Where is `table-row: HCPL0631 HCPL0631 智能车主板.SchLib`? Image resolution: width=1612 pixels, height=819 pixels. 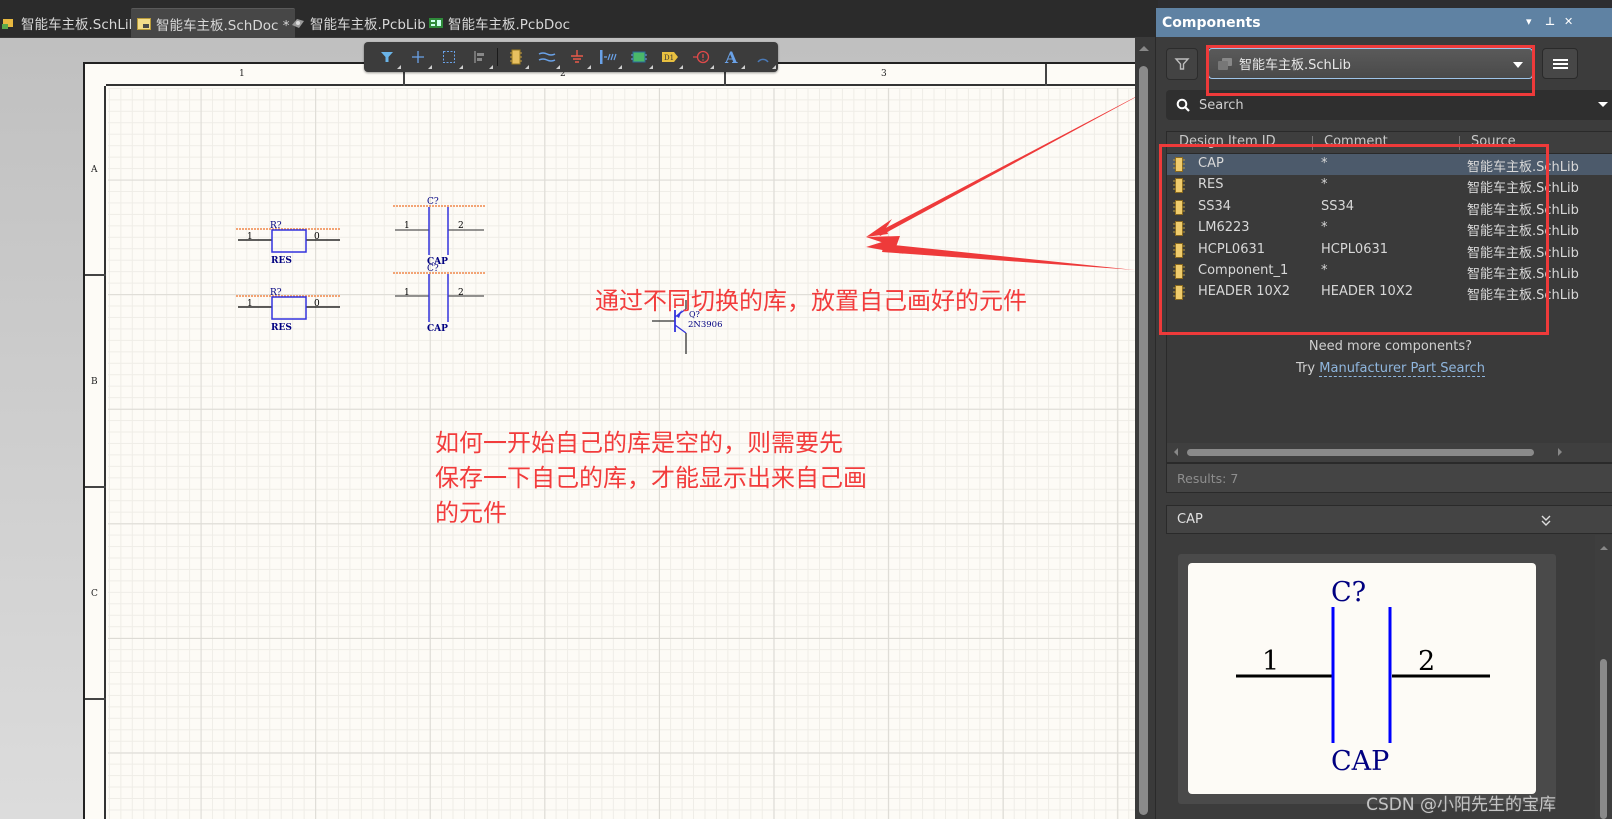
table-row: HCPL0631 HCPL0631 智能车主板.SchLib is located at coordinates (1389, 250).